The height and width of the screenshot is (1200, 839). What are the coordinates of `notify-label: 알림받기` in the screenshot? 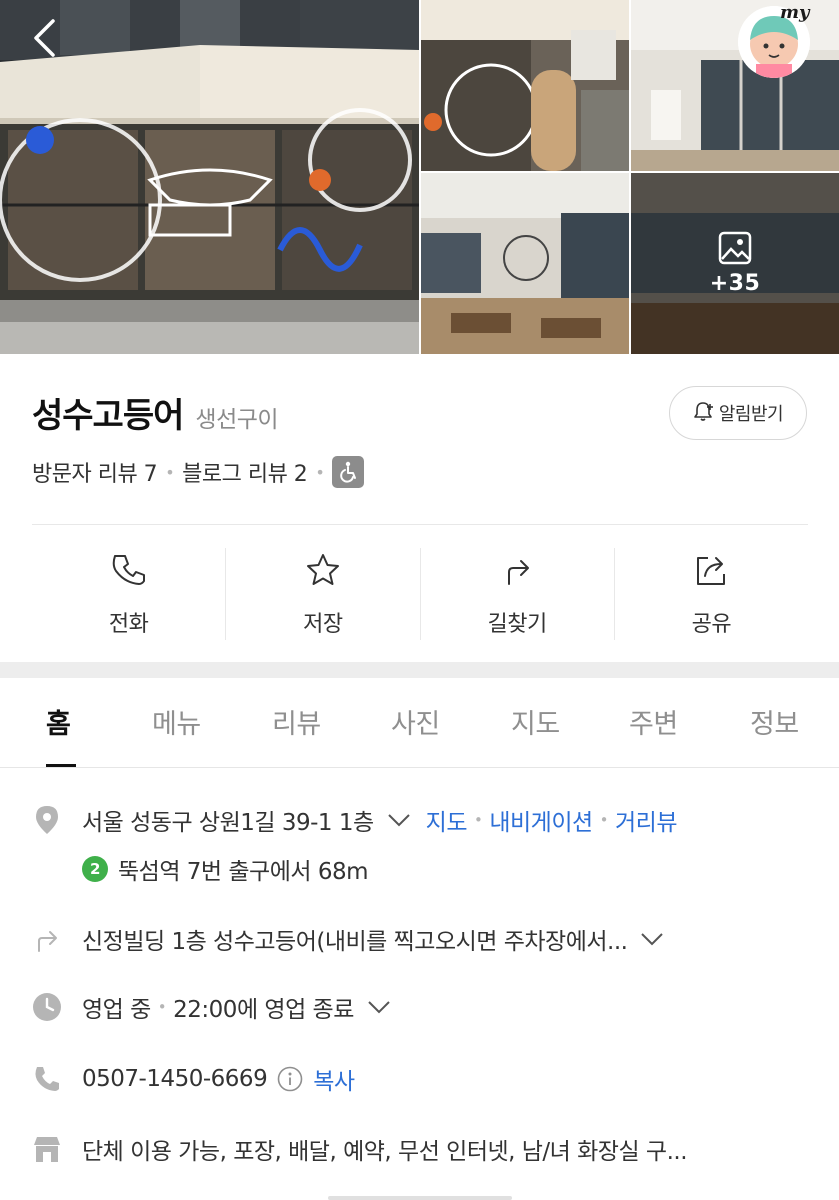 It's located at (751, 414).